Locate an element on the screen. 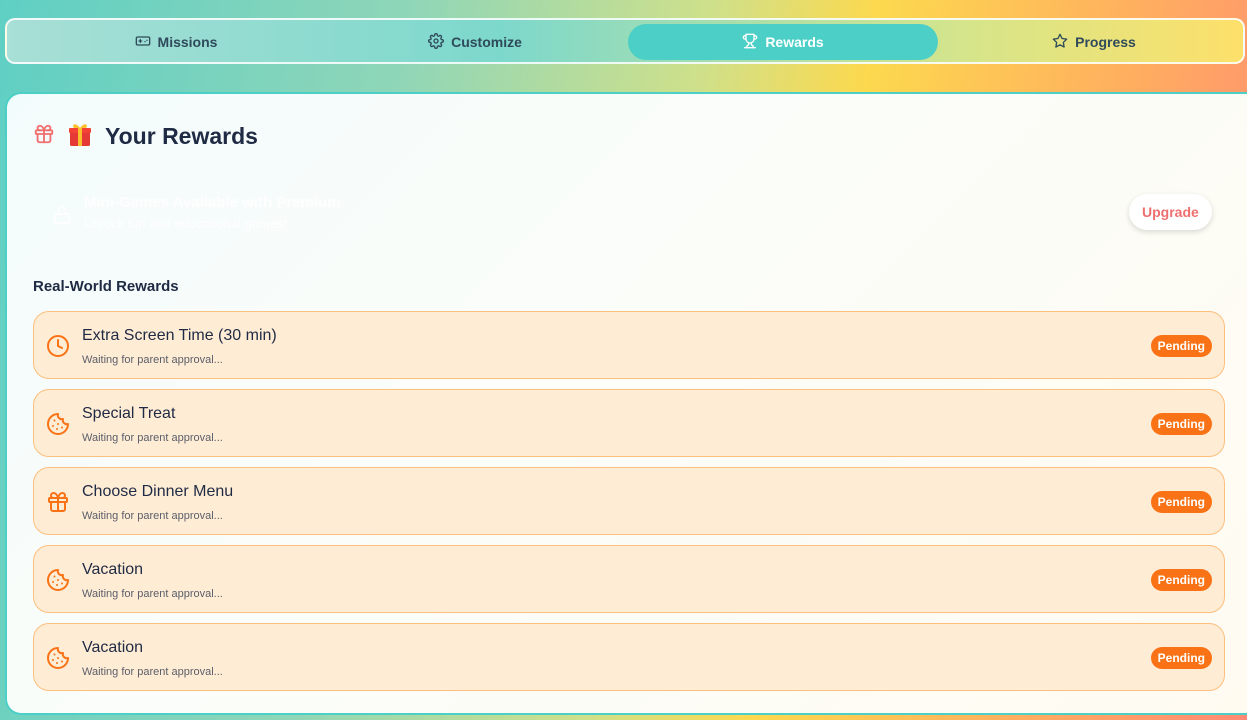  premium-subtitle: Unlock fun and educational games! is located at coordinates (186, 223).